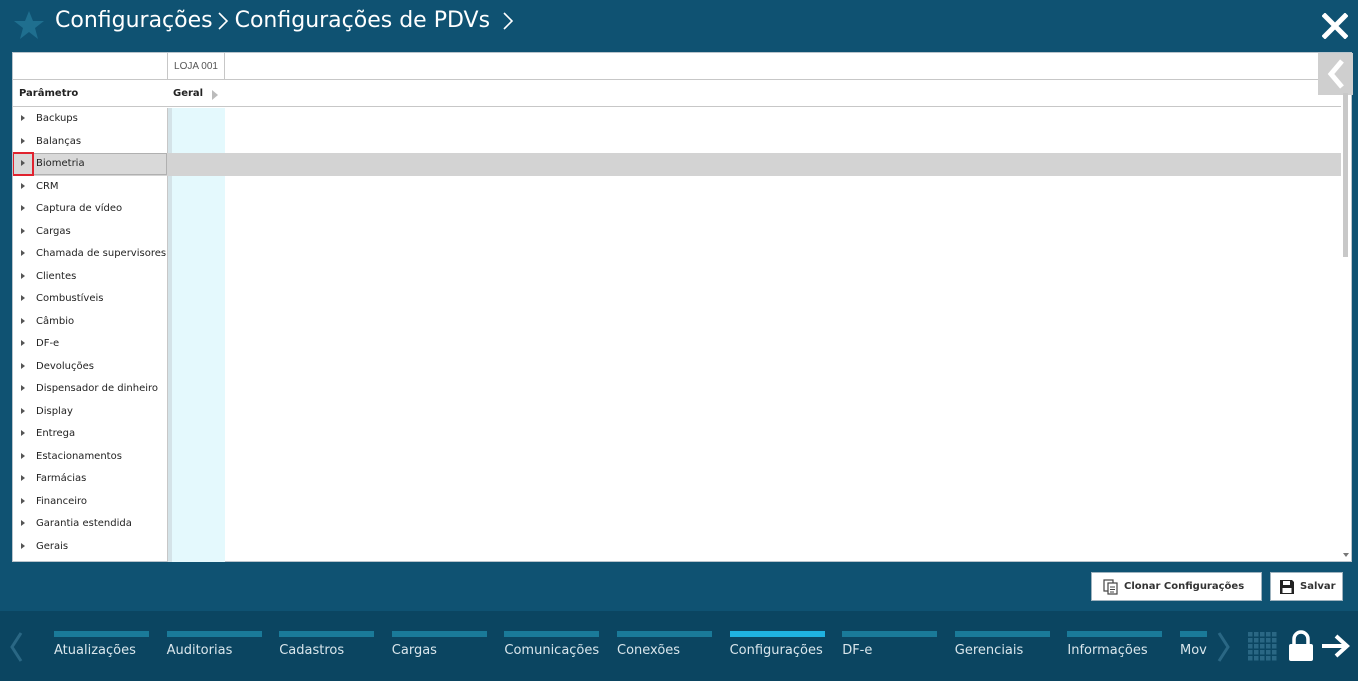 The width and height of the screenshot is (1358, 681). Describe the element at coordinates (97, 388) in the screenshot. I see `param-row-label: Dispensador de dinheiro` at that location.